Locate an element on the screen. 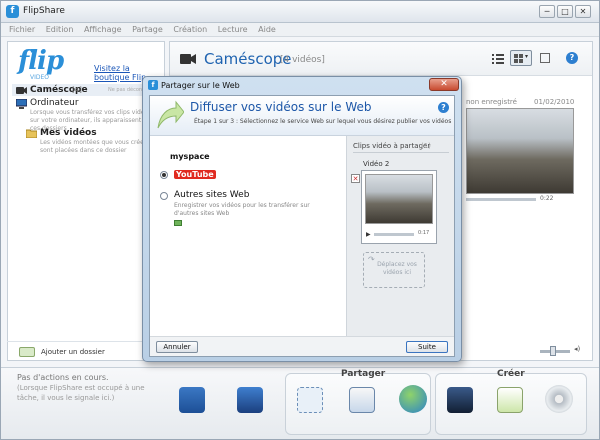 This screenshot has height=440, width=600. disc-icon is located at coordinates (559, 399).